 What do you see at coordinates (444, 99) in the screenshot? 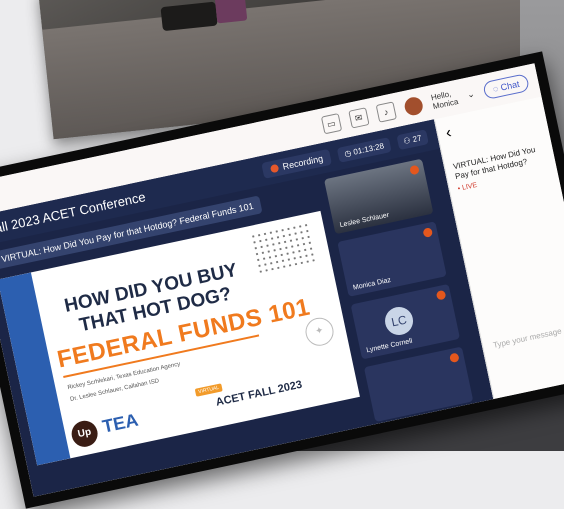
I see `user-greeting: Hello, Monica` at bounding box center [444, 99].